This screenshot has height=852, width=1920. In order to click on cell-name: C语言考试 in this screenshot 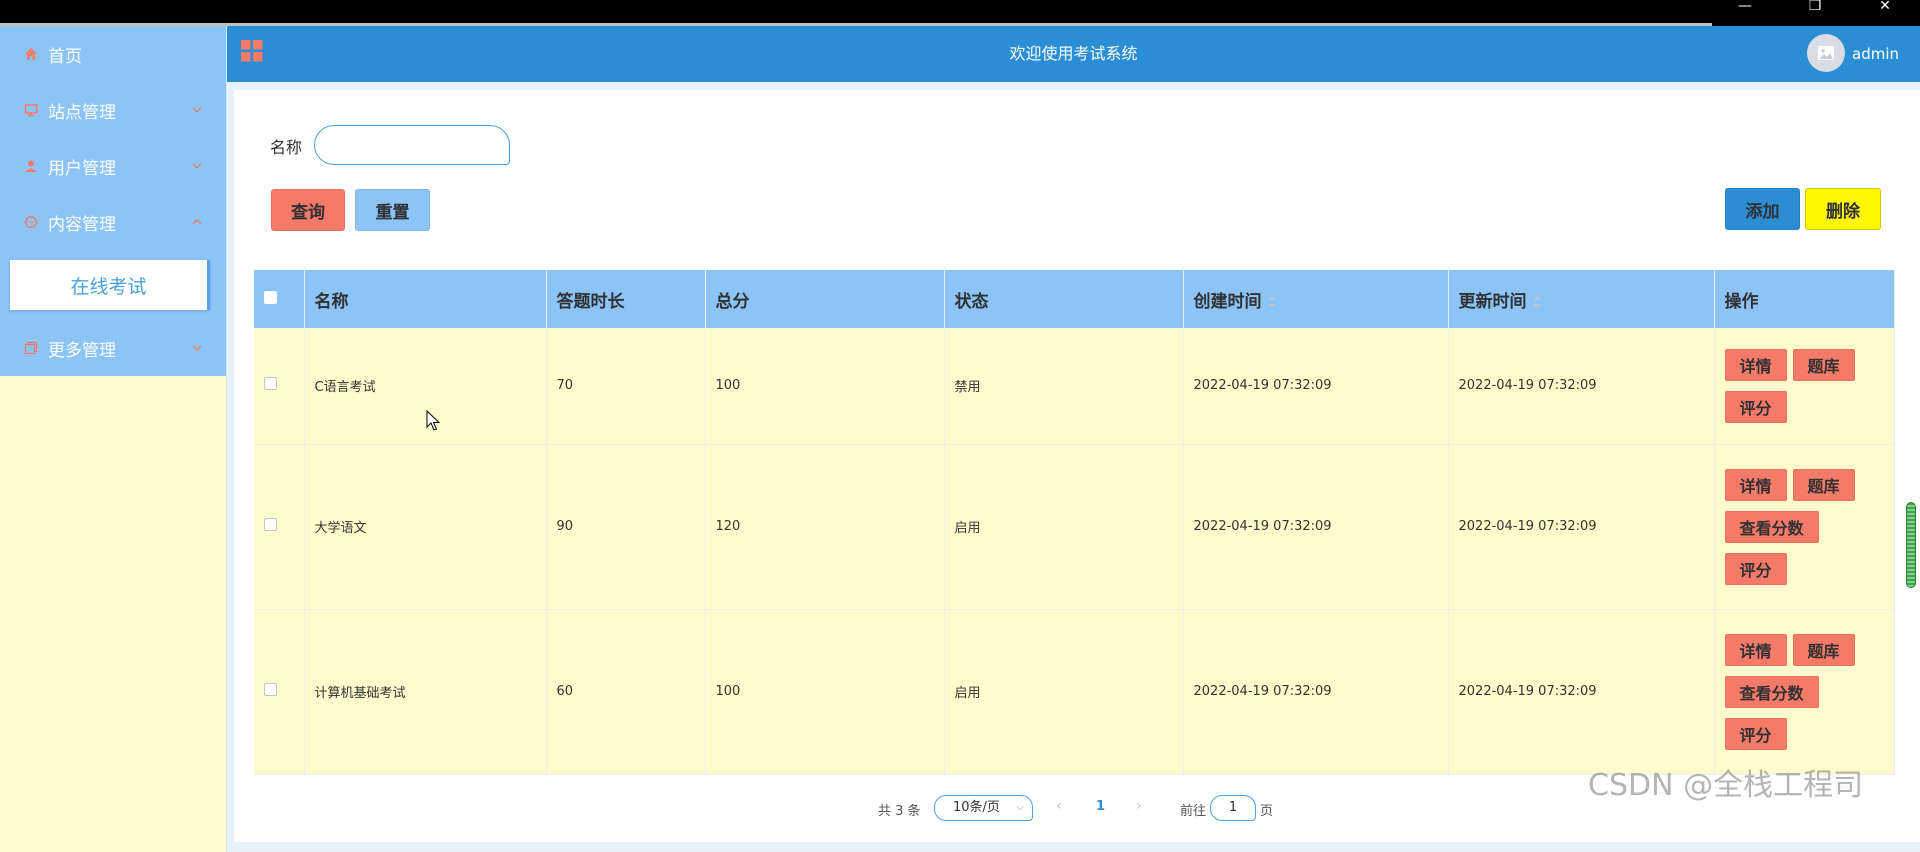, I will do `click(425, 386)`.